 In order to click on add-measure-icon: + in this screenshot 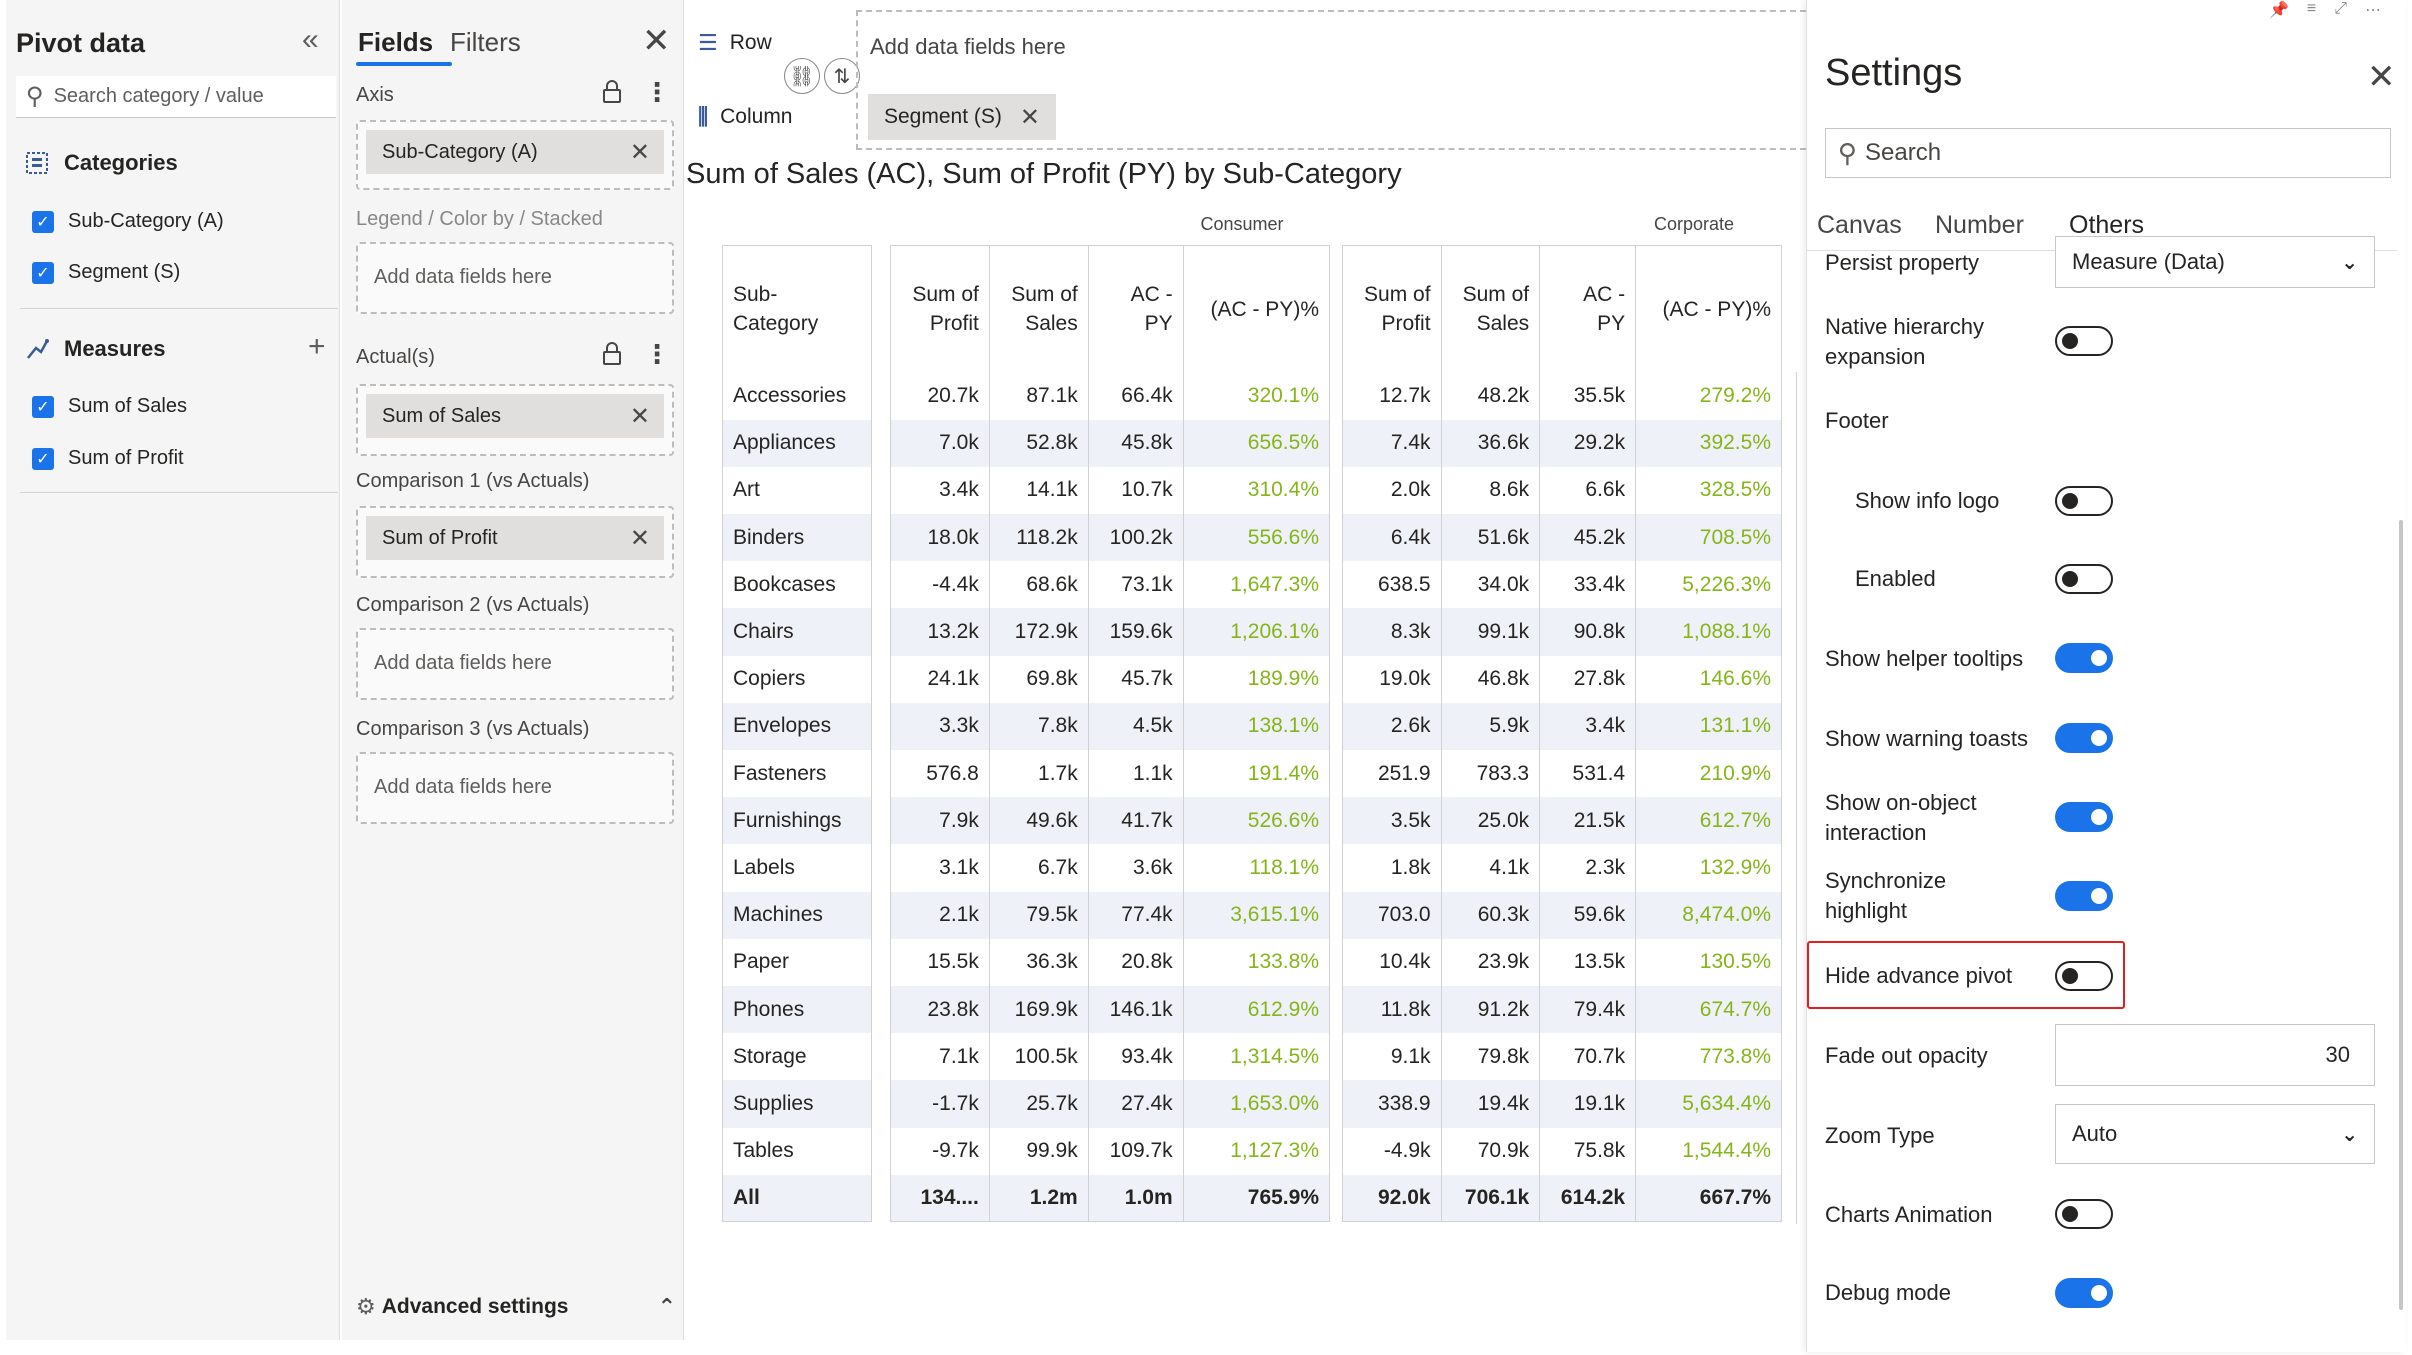, I will do `click(317, 347)`.